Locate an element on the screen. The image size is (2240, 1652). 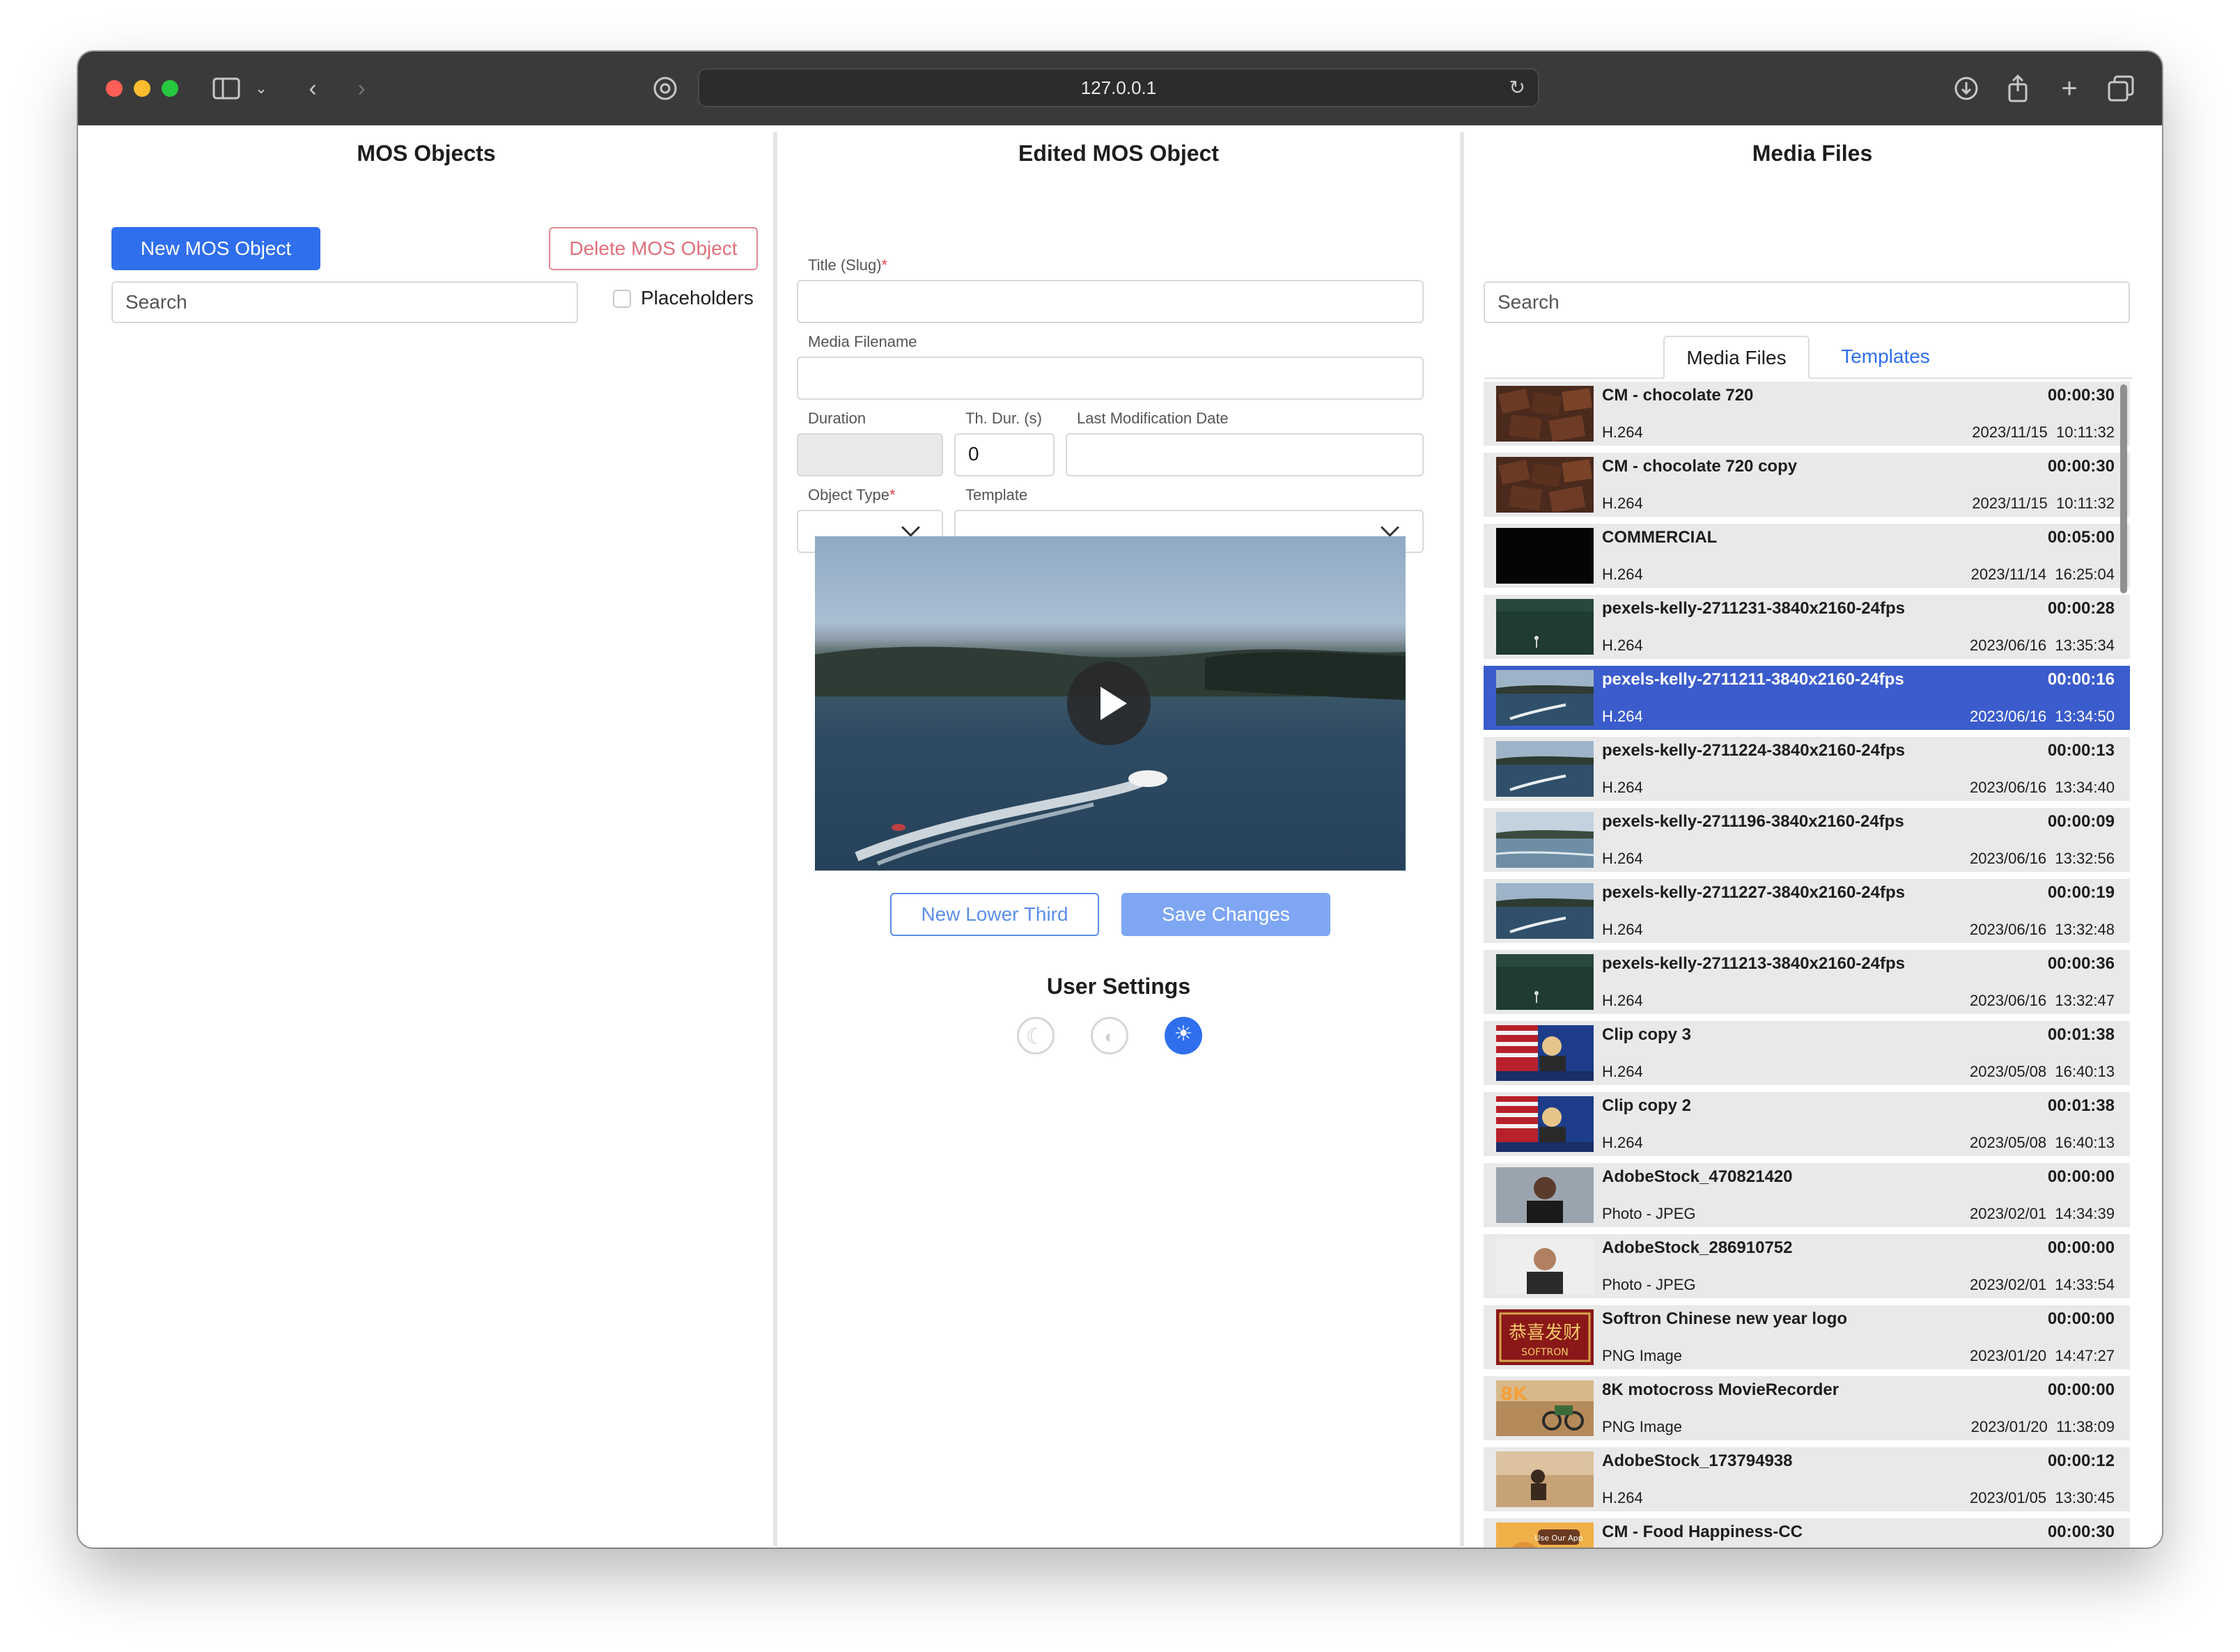
media-file-duration: 00:01:38 is located at coordinates (2081, 1105).